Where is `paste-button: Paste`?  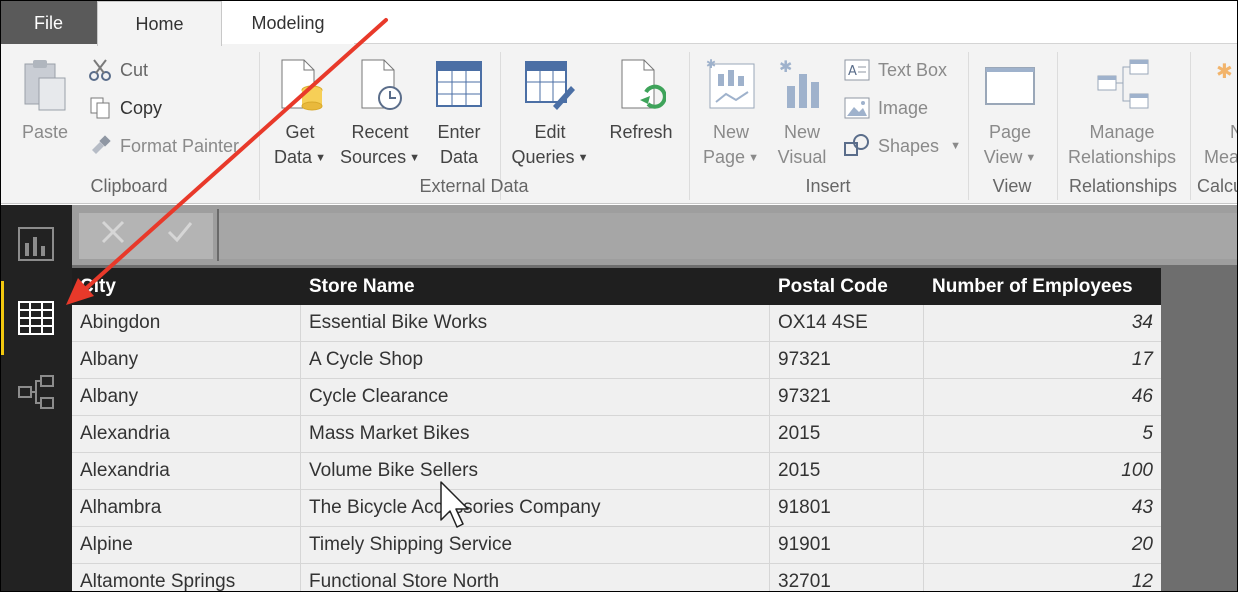 paste-button: Paste is located at coordinates (45, 100).